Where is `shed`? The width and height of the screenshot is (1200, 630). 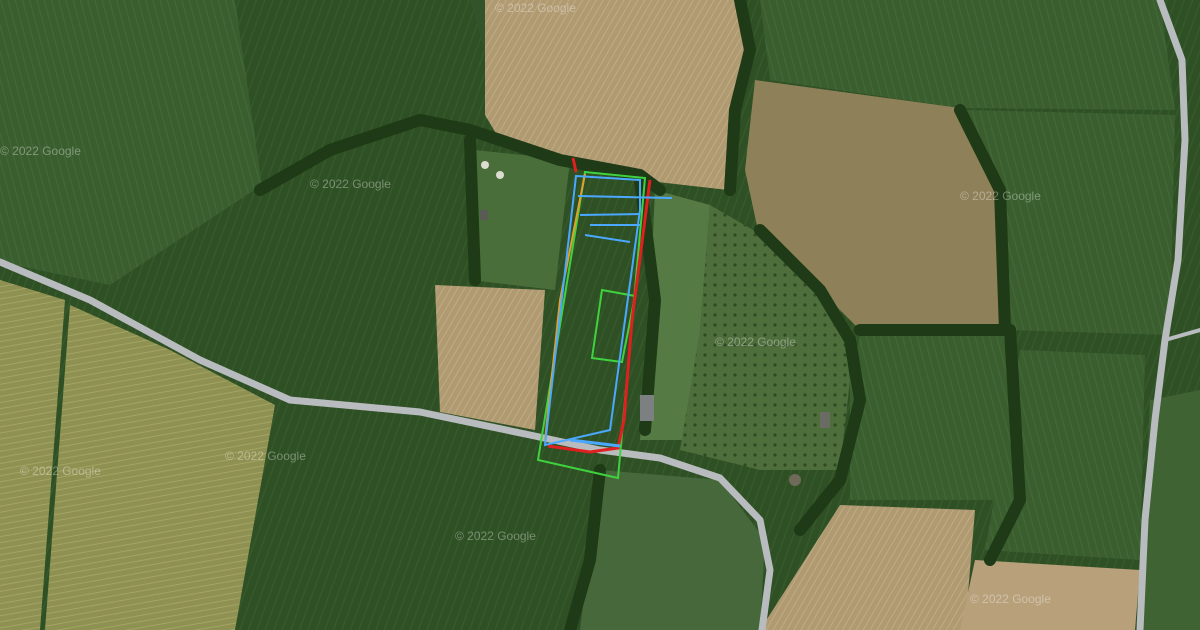 shed is located at coordinates (825, 420).